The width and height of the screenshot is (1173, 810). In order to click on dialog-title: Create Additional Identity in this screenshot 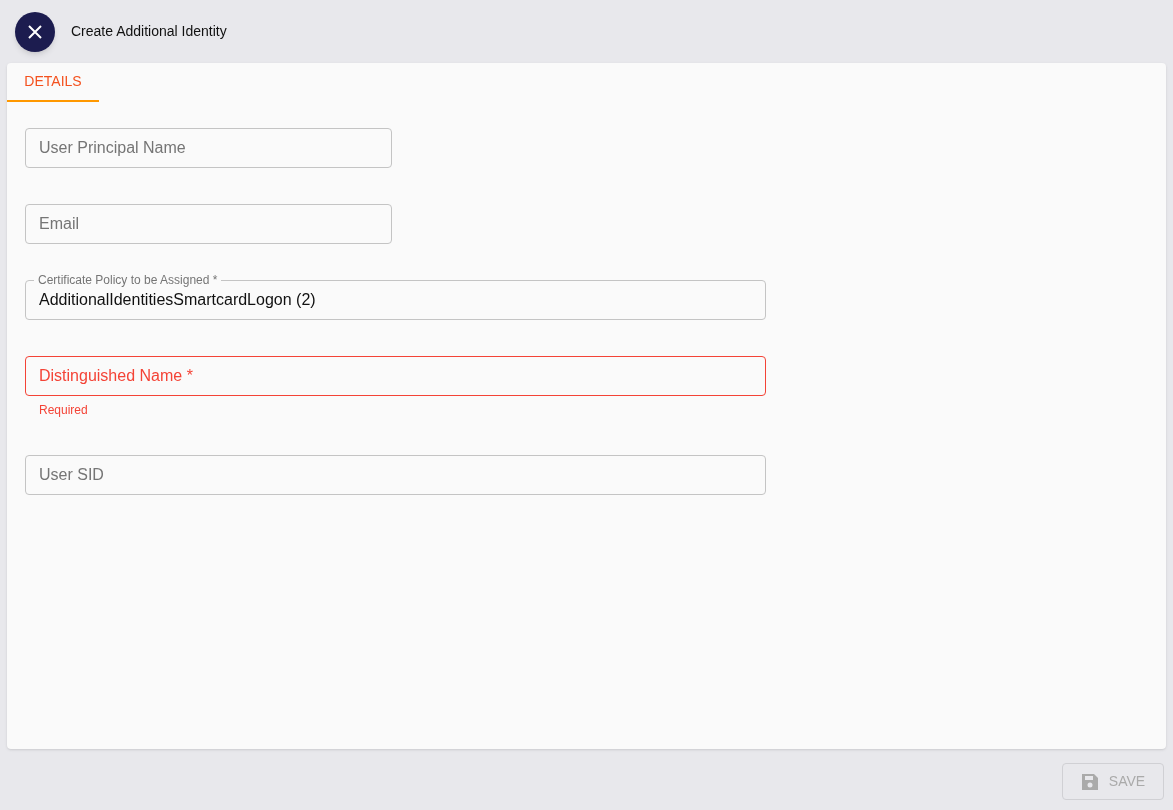, I will do `click(149, 31)`.